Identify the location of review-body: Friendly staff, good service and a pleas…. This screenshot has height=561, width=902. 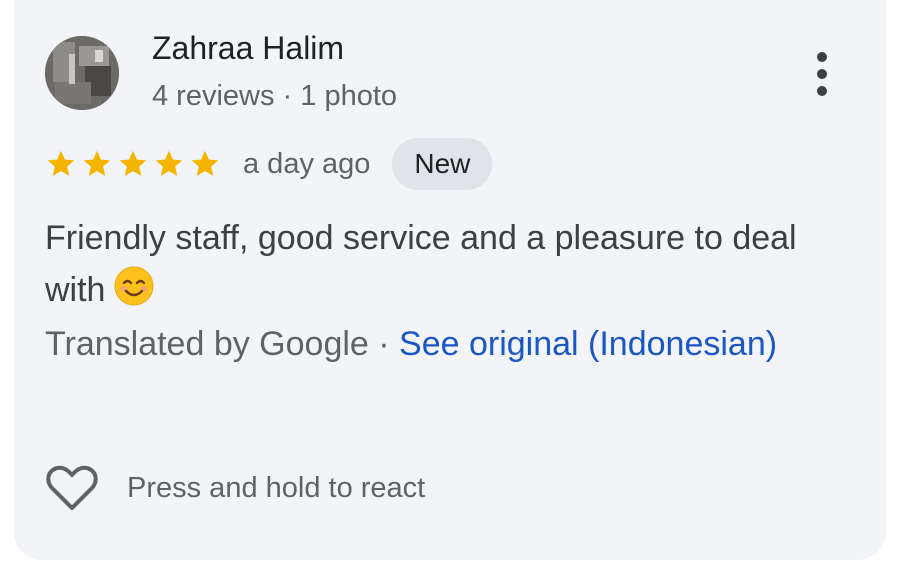
(421, 264).